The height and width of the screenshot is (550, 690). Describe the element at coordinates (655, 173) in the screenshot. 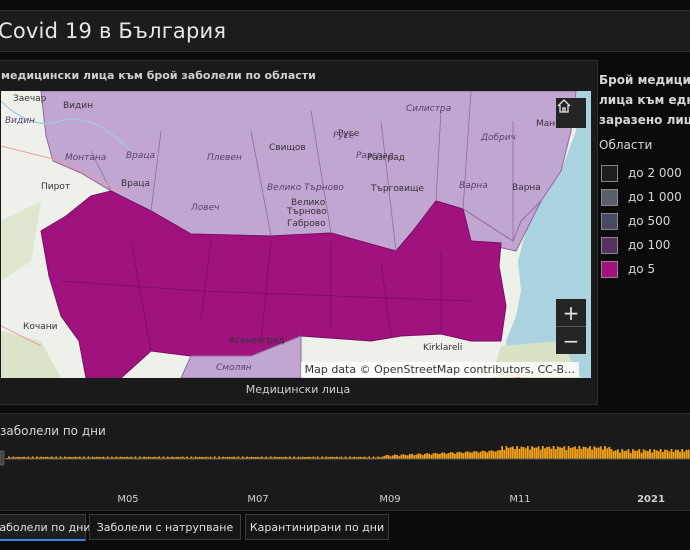

I see `legend-label: до 2 000` at that location.